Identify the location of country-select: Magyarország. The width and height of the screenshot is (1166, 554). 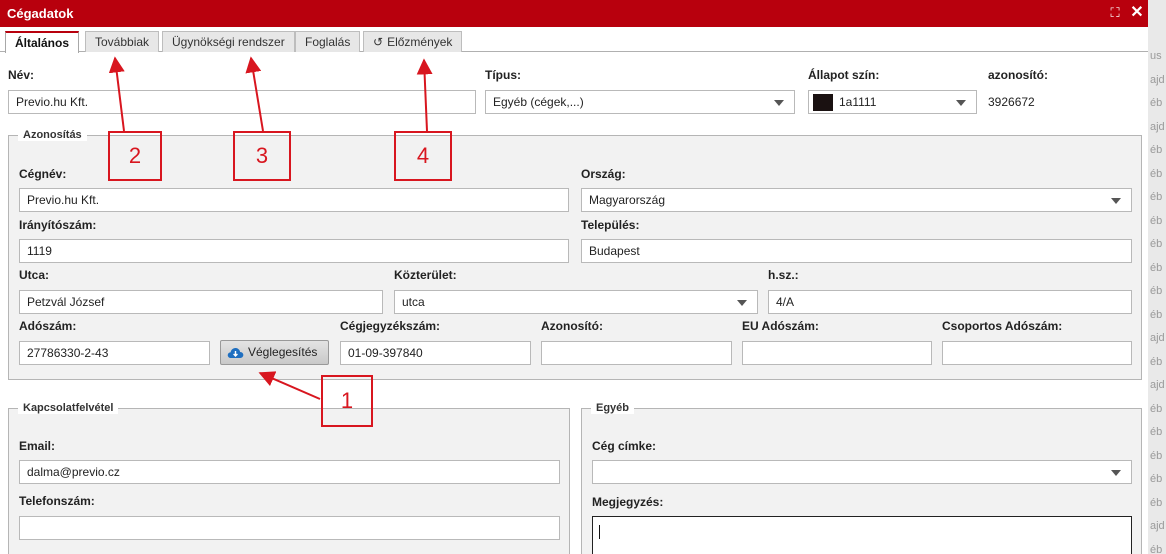
(856, 200).